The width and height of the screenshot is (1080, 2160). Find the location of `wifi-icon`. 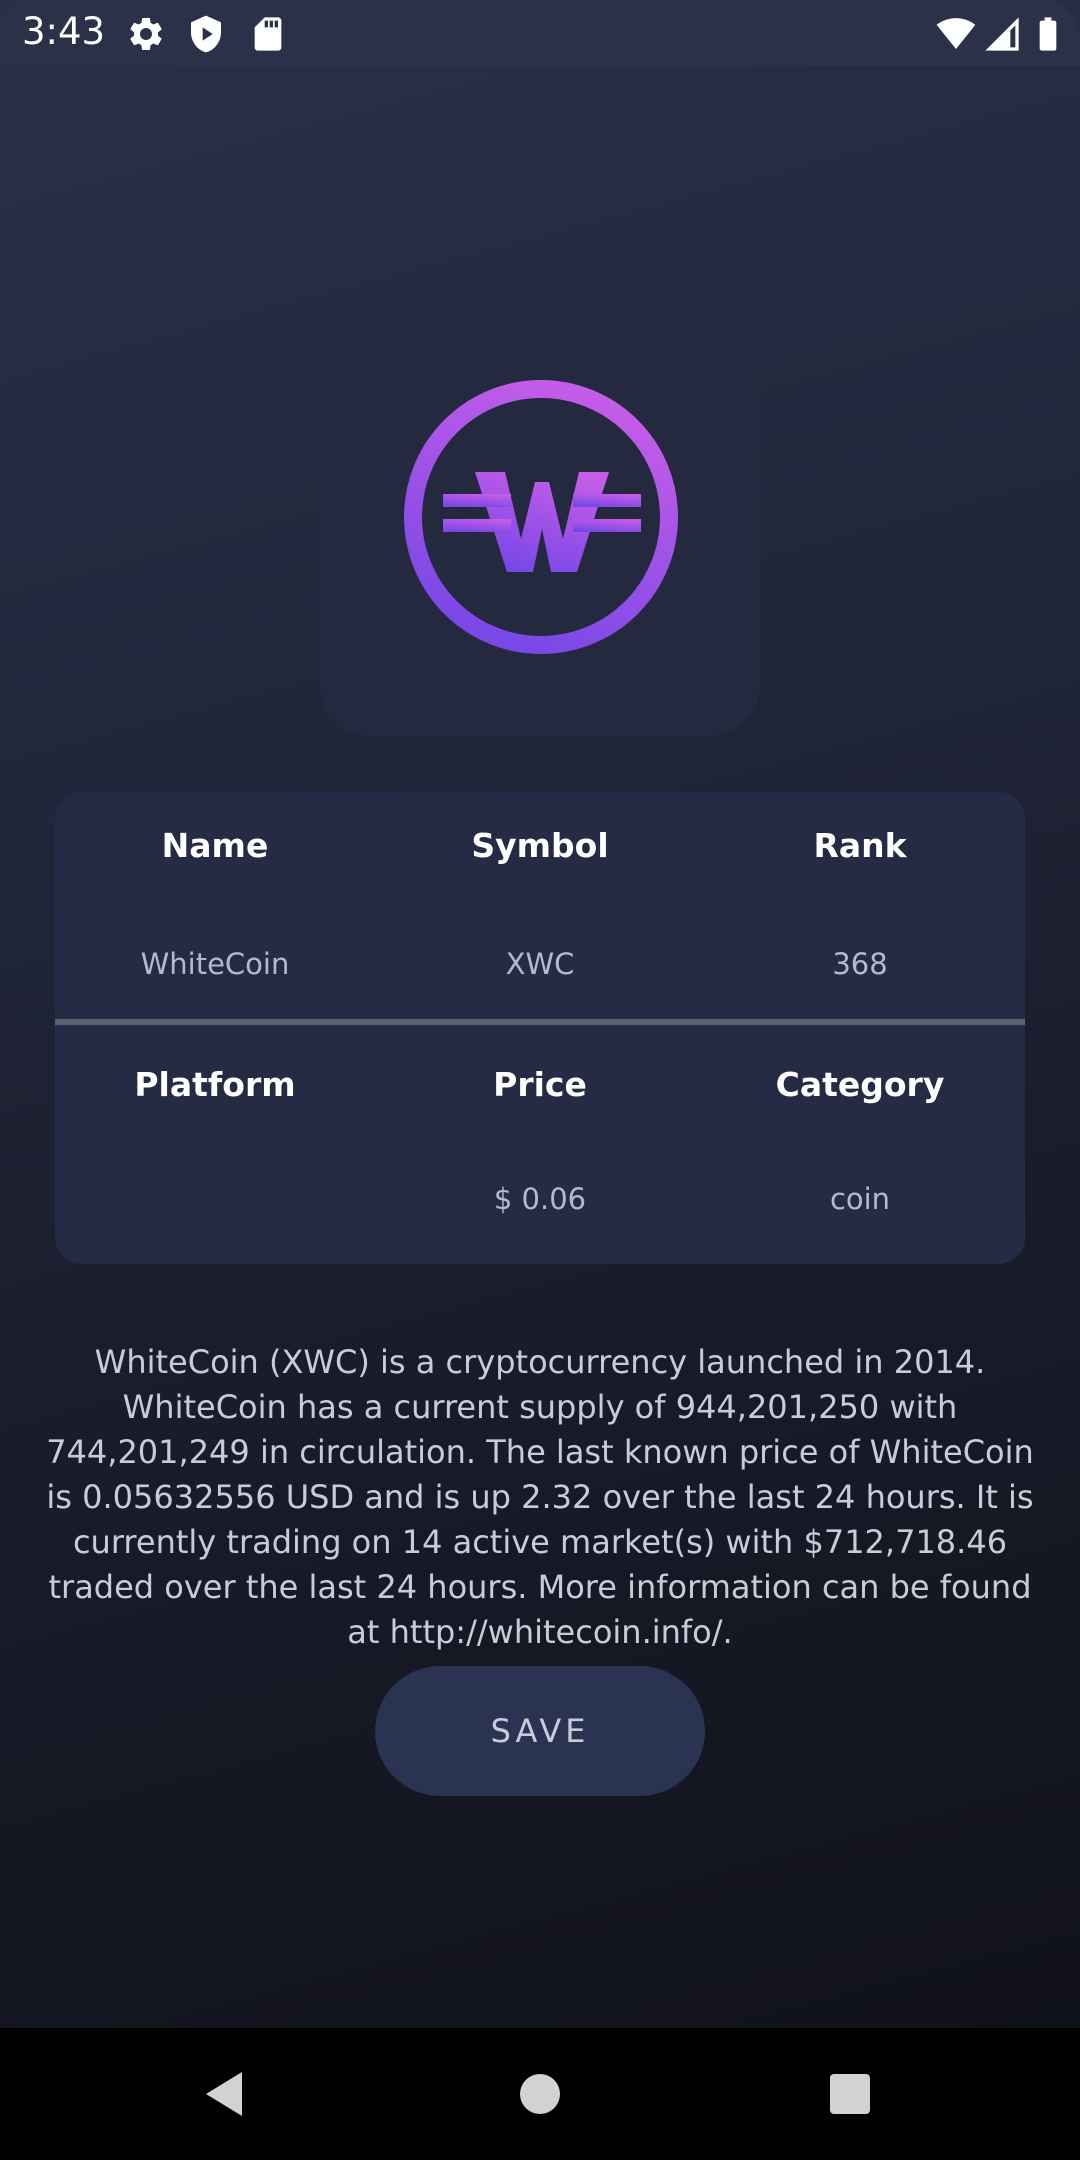

wifi-icon is located at coordinates (956, 33).